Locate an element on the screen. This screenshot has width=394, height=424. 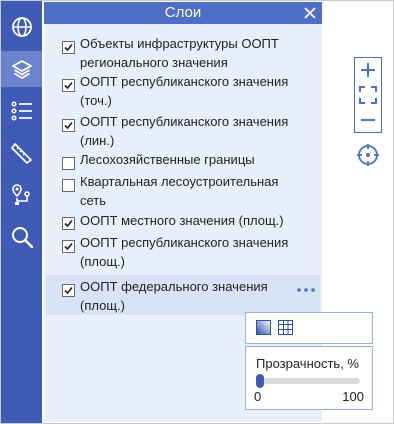
fill-style-icon is located at coordinates (263, 327).